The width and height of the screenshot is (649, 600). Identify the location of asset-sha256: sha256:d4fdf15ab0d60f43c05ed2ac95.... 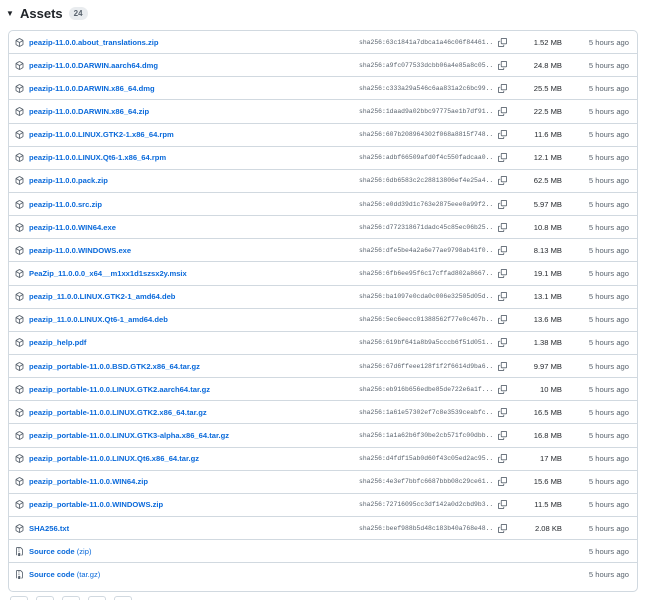
(426, 459).